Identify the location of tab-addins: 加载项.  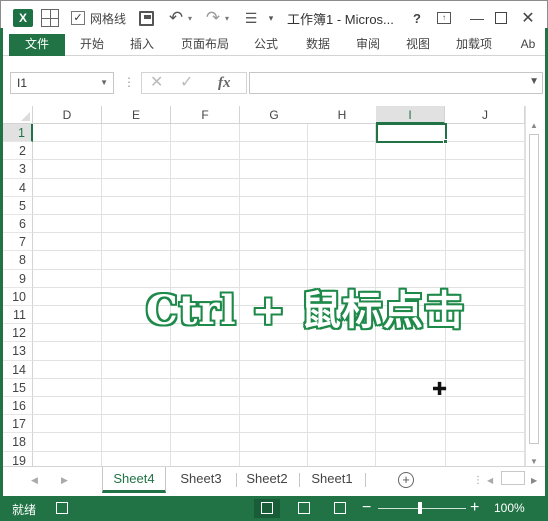
(474, 45).